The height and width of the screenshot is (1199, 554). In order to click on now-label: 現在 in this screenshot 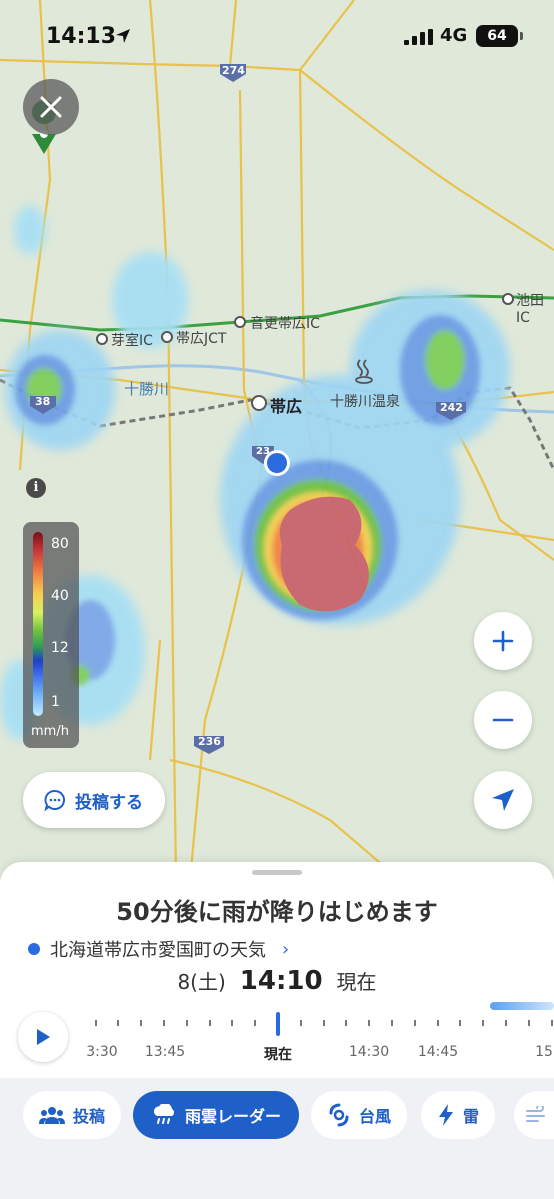, I will do `click(356, 982)`.